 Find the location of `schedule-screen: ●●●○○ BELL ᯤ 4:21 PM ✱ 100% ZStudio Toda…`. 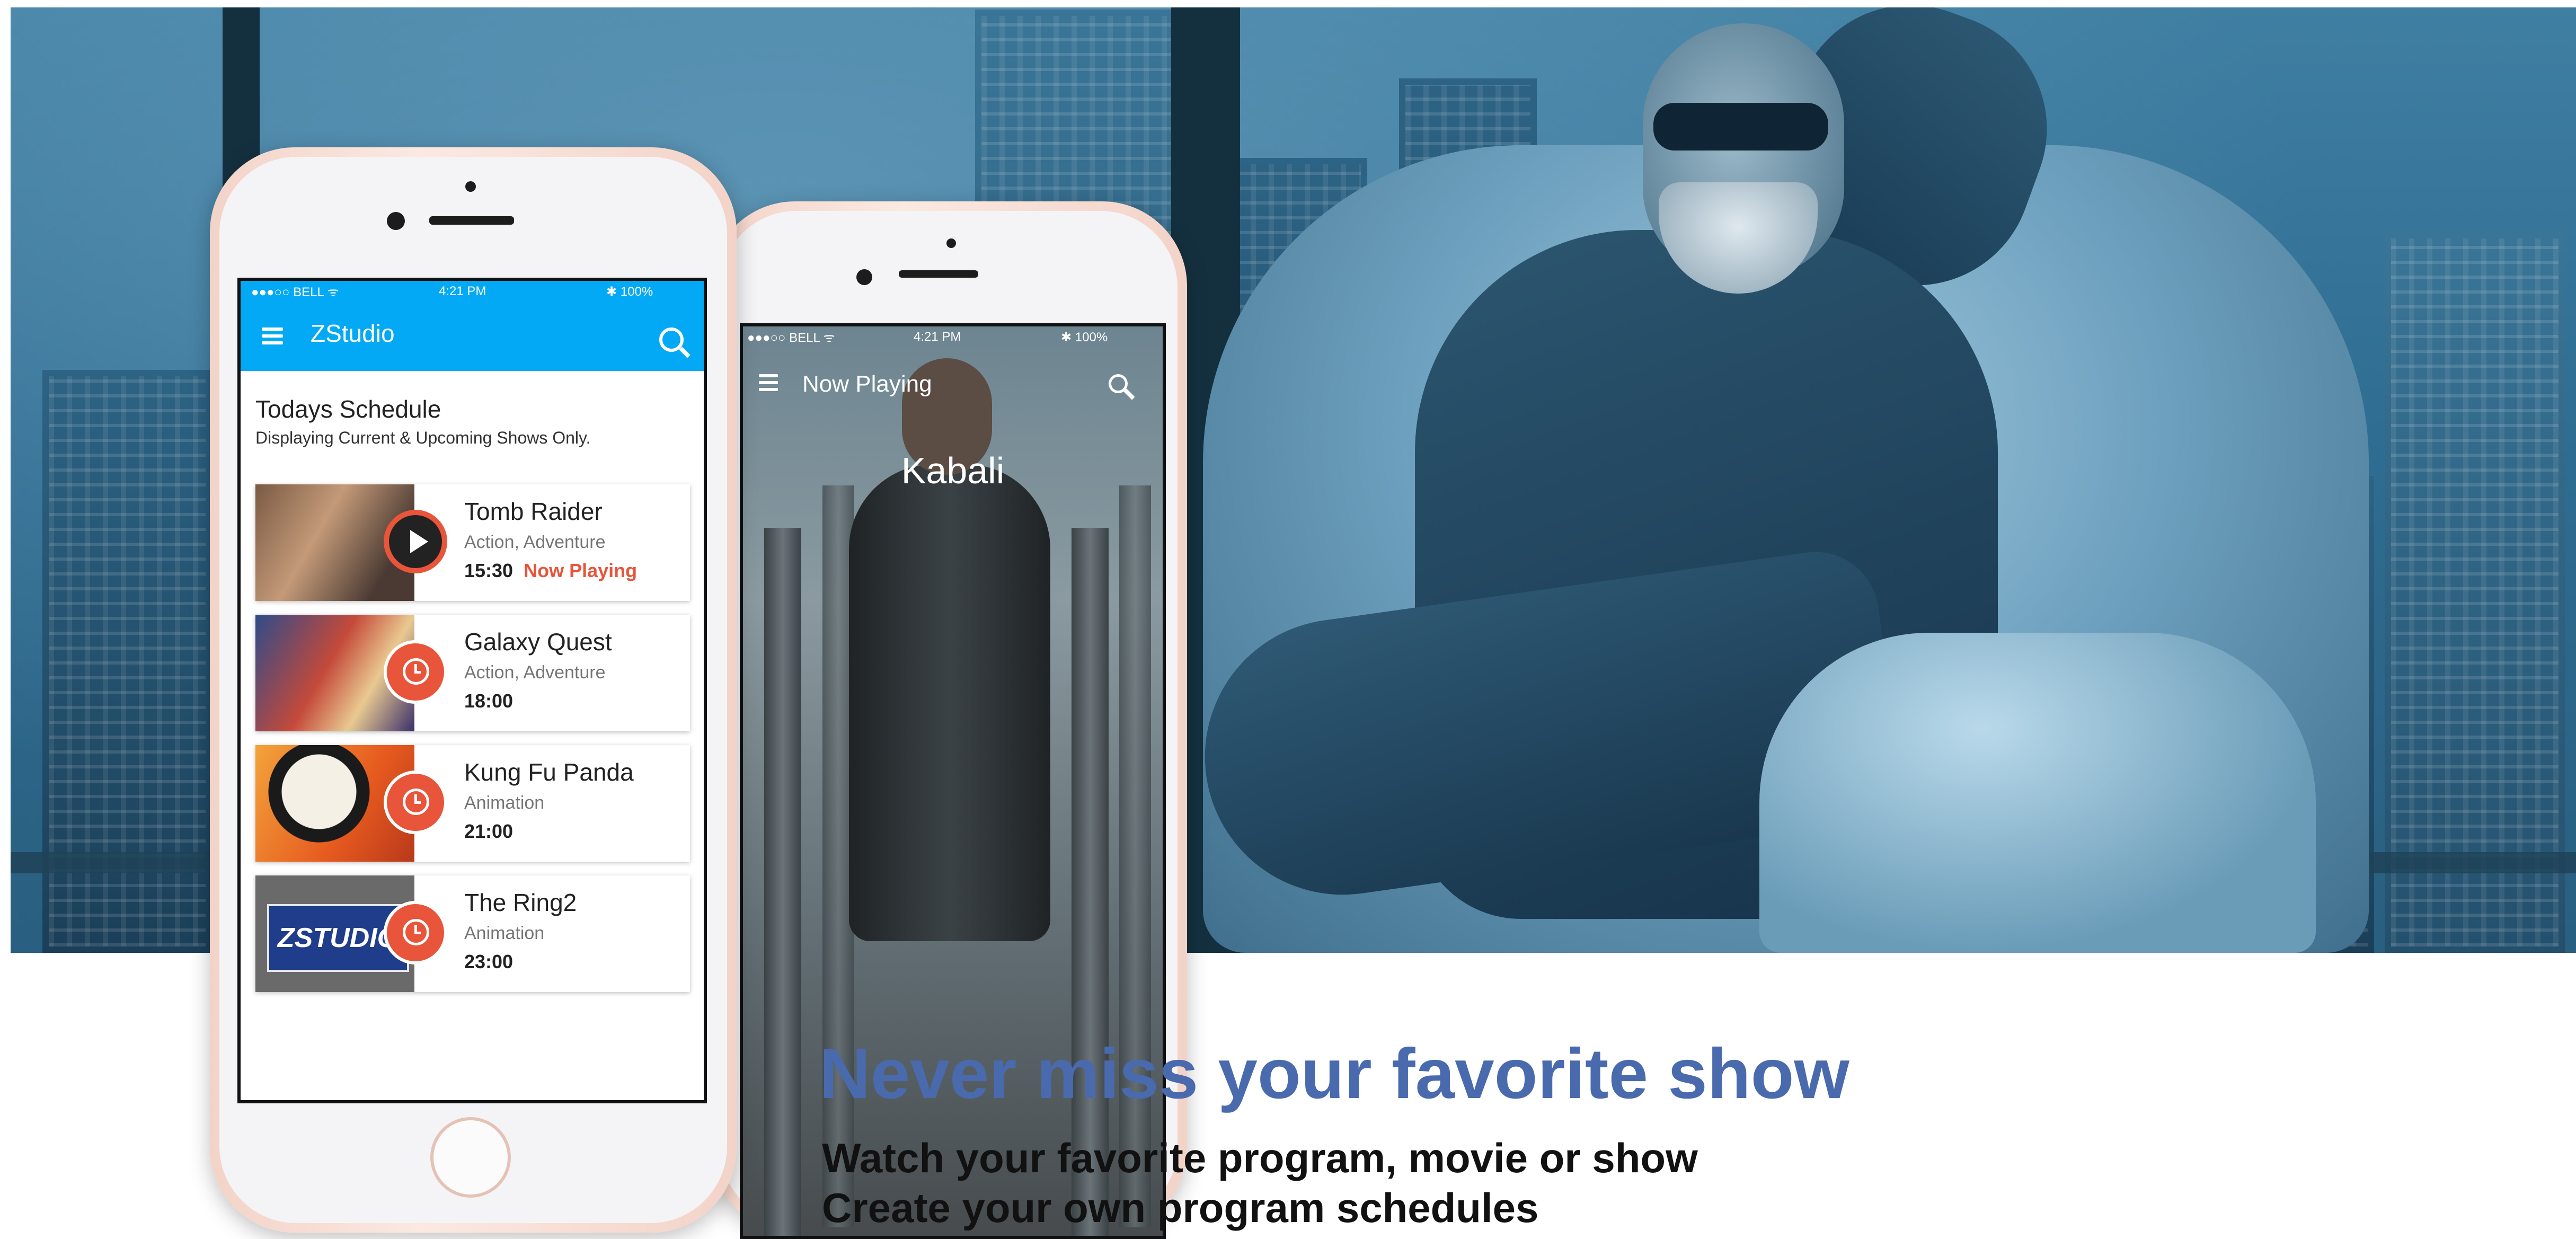

schedule-screen: ●●●○○ BELL ᯤ 4:21 PM ✱ 100% ZStudio Toda… is located at coordinates (472, 690).